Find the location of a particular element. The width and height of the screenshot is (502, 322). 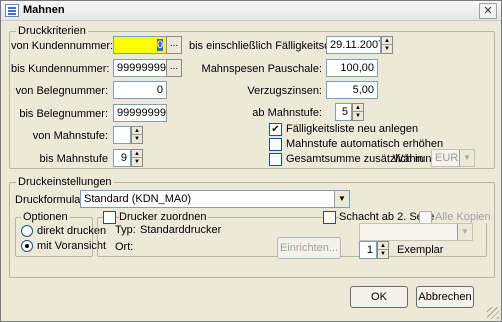

von-mahnstufe-spinner: ▲ ▼ is located at coordinates (137, 135).